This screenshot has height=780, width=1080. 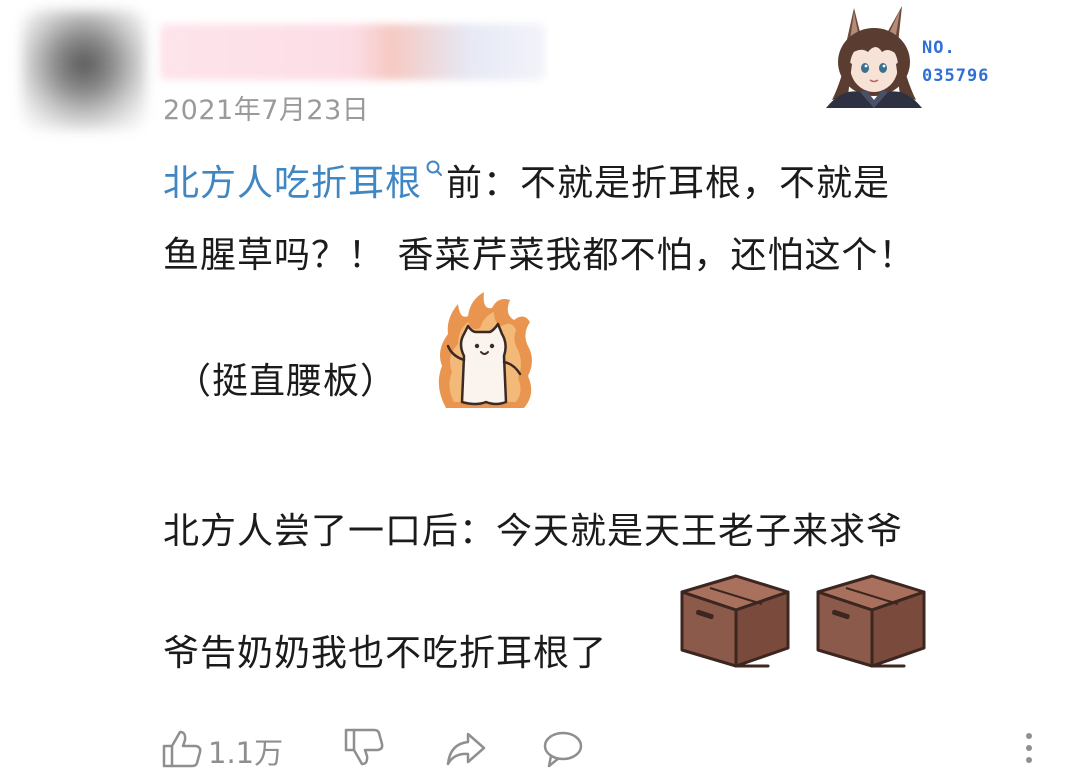 I want to click on avatar, so click(x=84, y=70).